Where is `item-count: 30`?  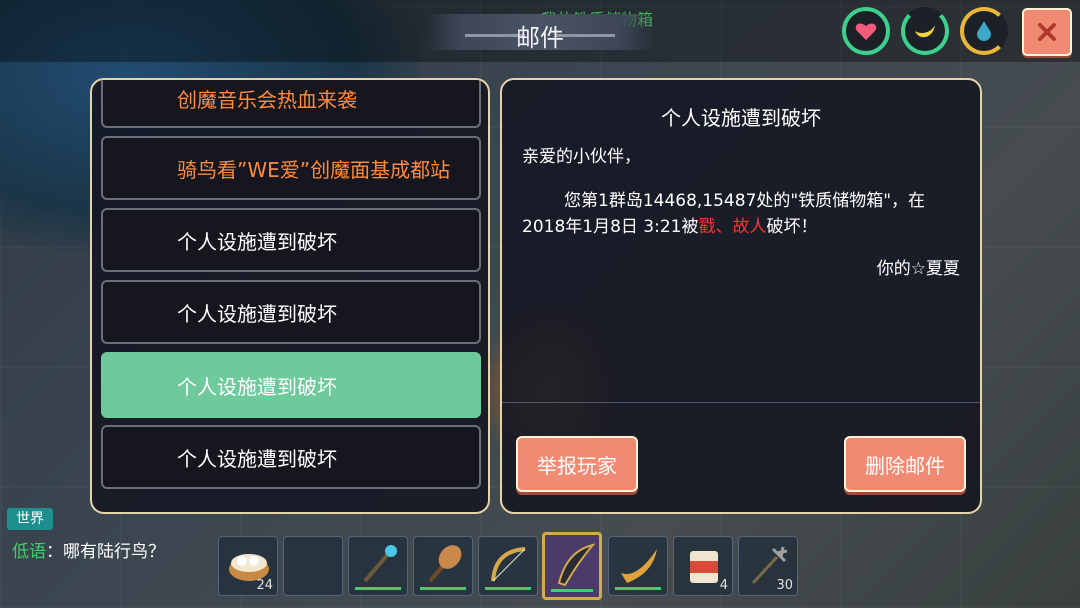 item-count: 30 is located at coordinates (784, 585).